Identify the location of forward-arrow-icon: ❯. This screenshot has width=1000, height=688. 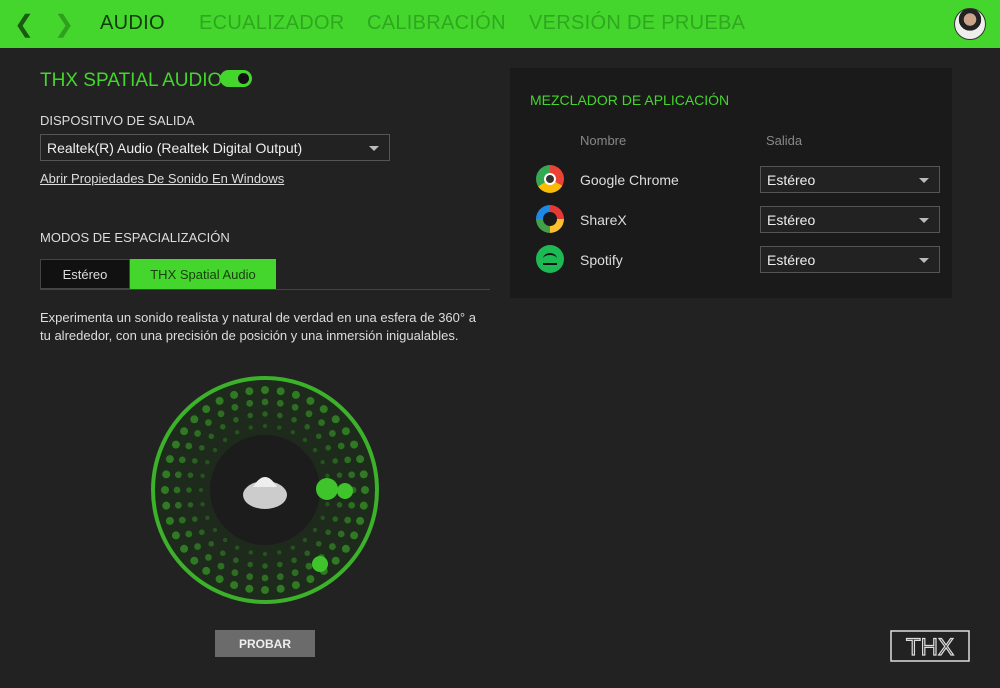
(64, 24).